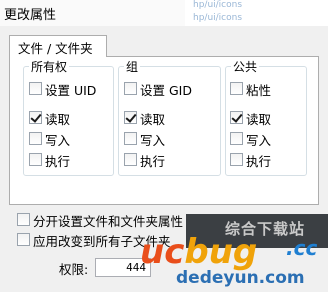  I want to click on public-read-checkbox, so click(236, 117).